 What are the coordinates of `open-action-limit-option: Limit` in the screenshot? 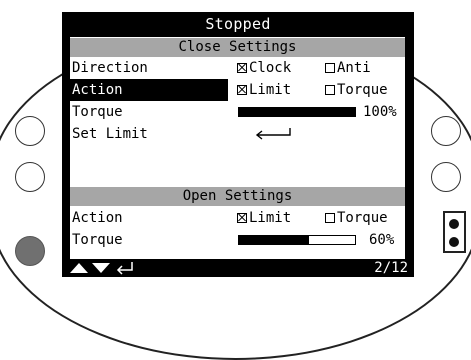 It's located at (264, 218).